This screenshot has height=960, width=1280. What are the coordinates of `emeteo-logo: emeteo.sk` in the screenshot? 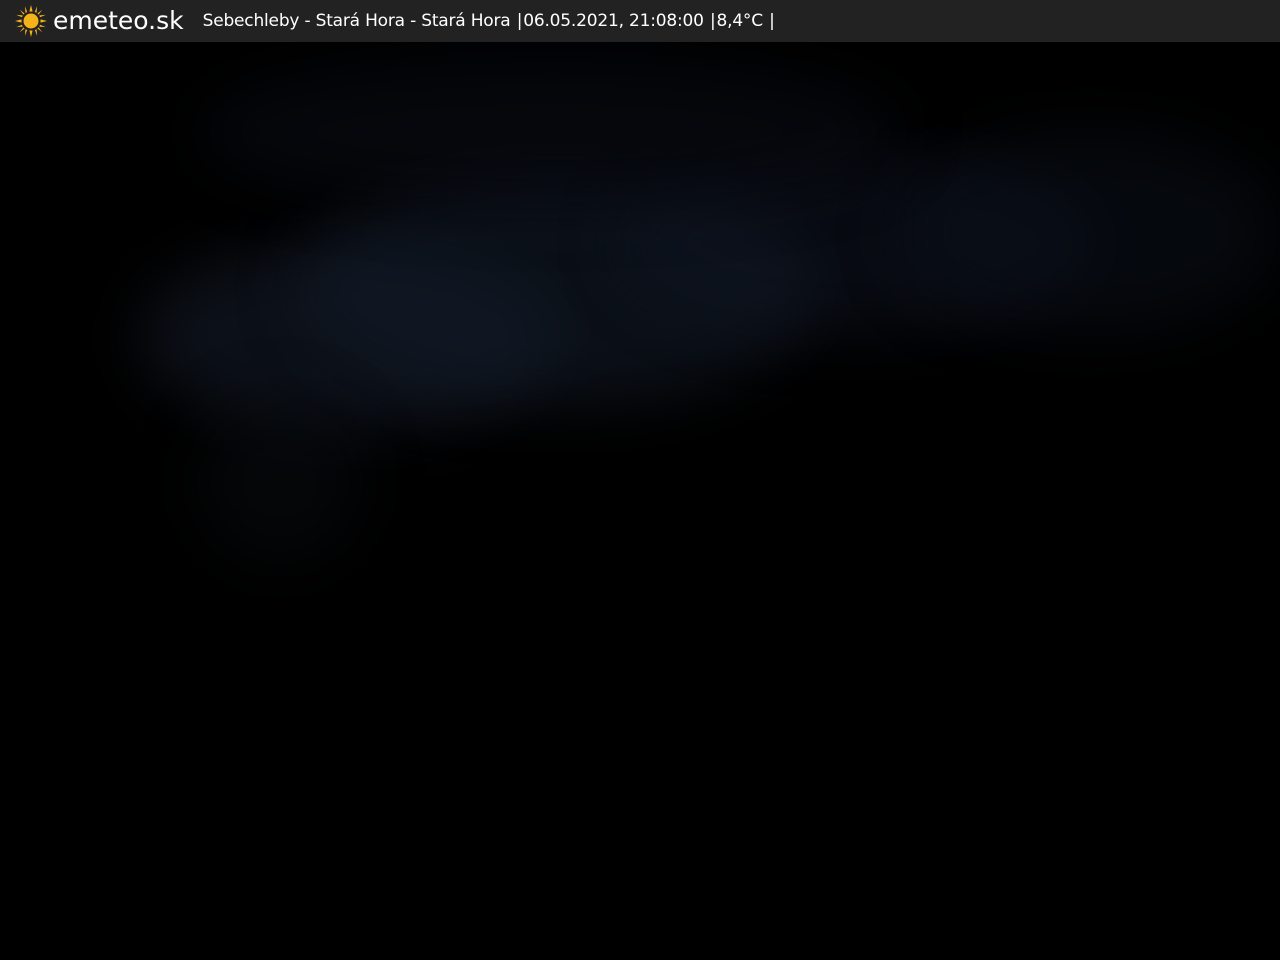 It's located at (99, 21).